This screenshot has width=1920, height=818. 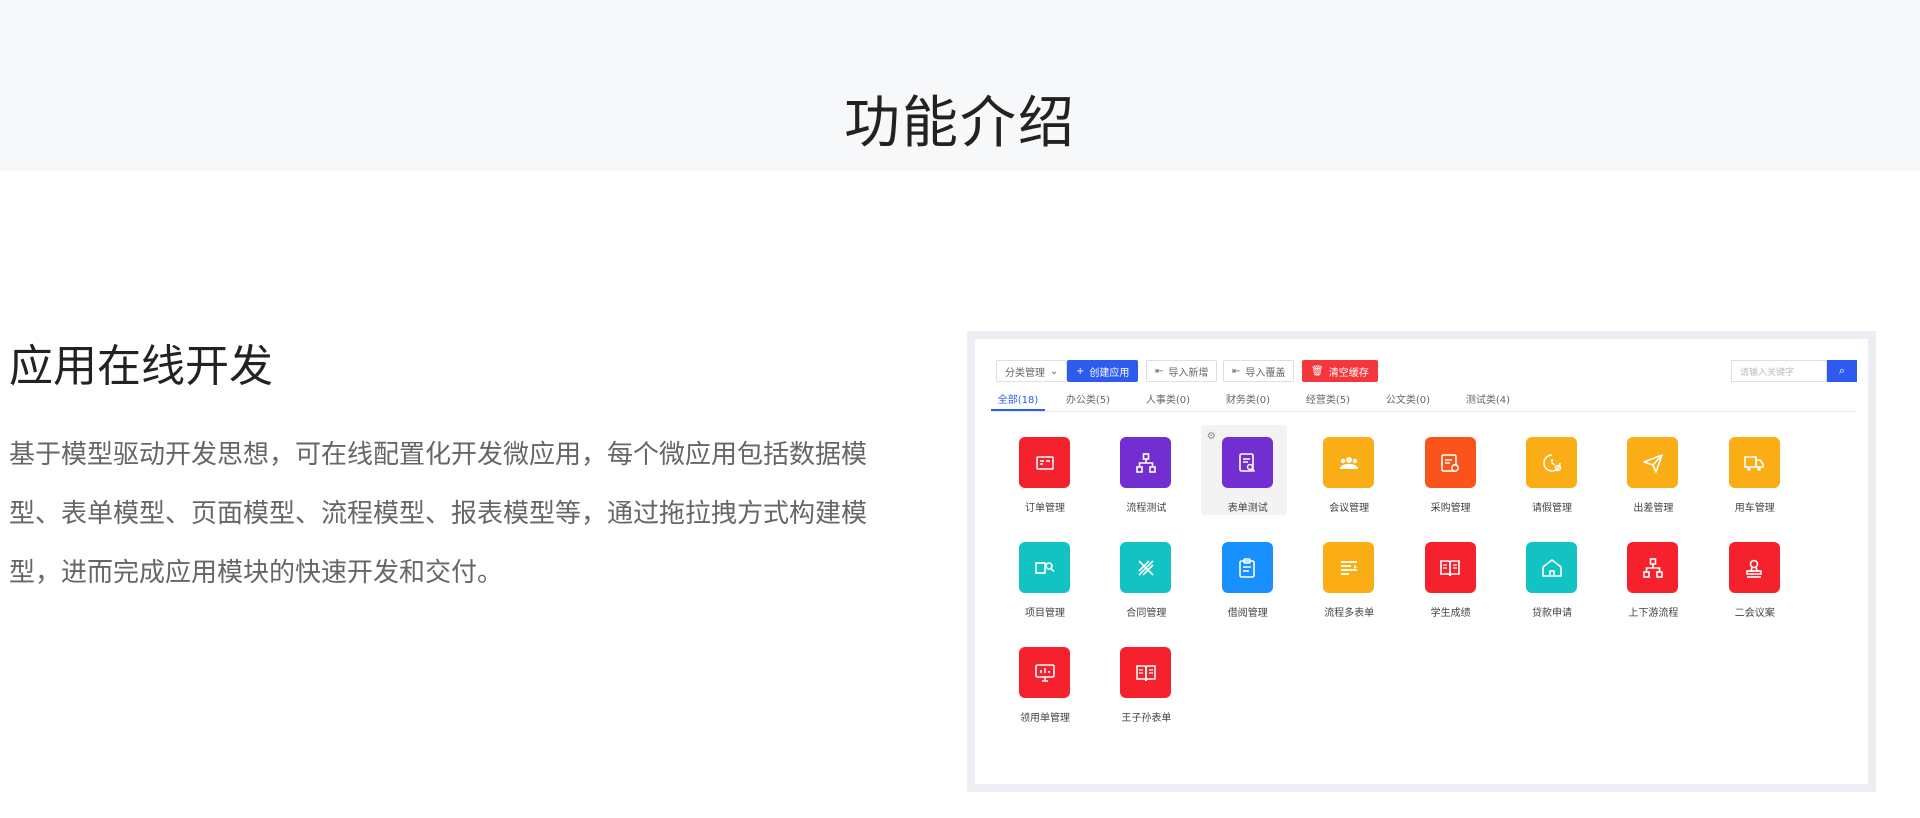 I want to click on import-overwrite-label: 导入覆盖, so click(x=1265, y=373).